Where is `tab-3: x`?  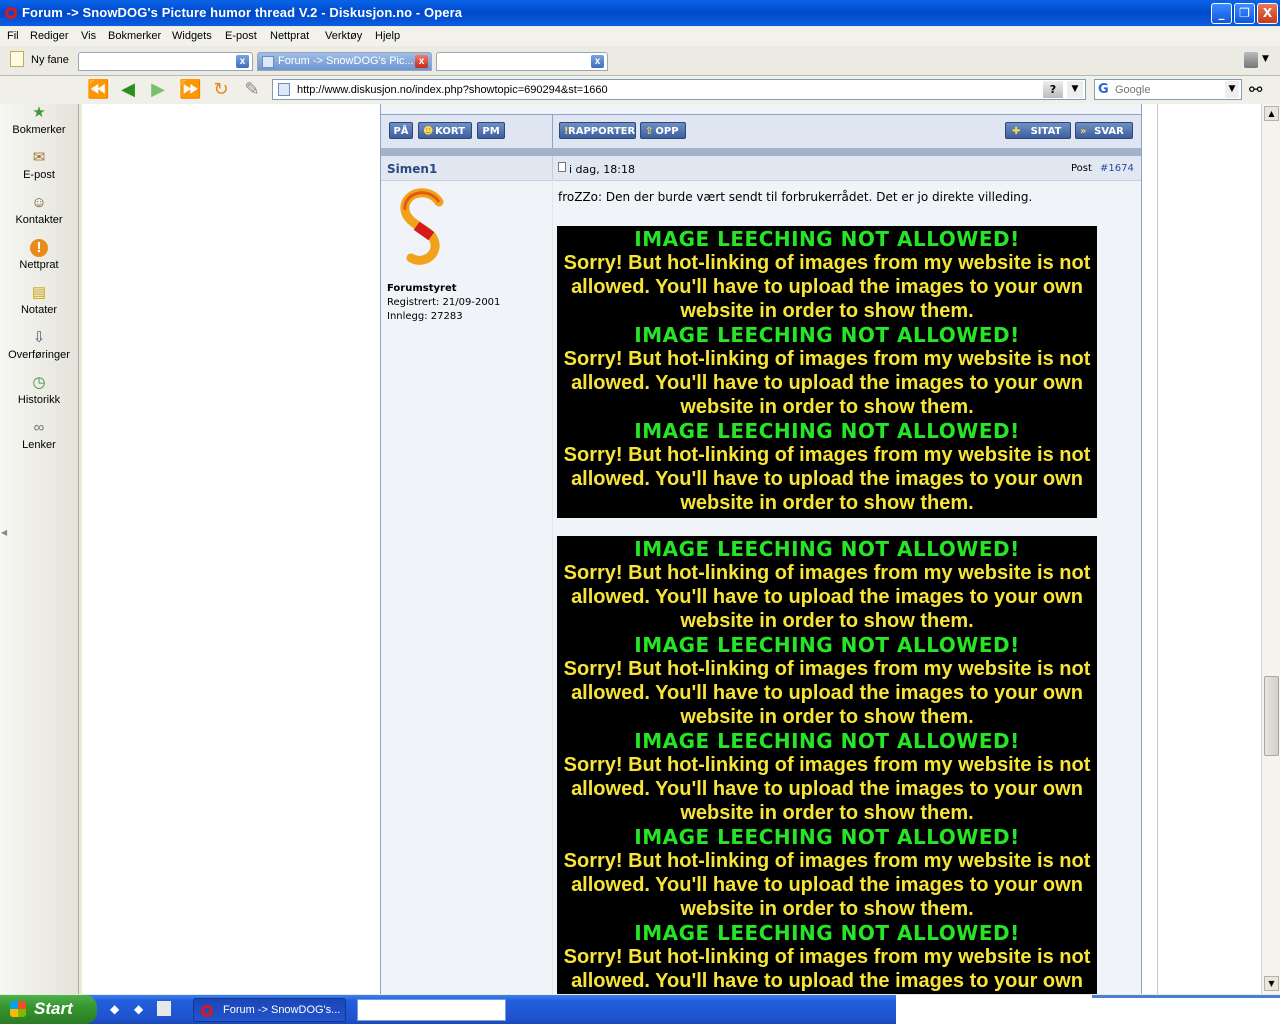 tab-3: x is located at coordinates (522, 61).